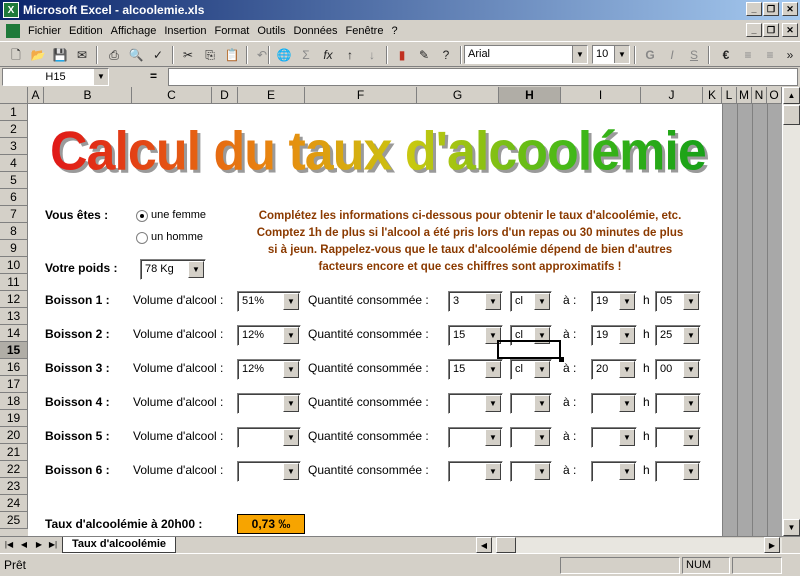  I want to click on column-header: H, so click(530, 95).